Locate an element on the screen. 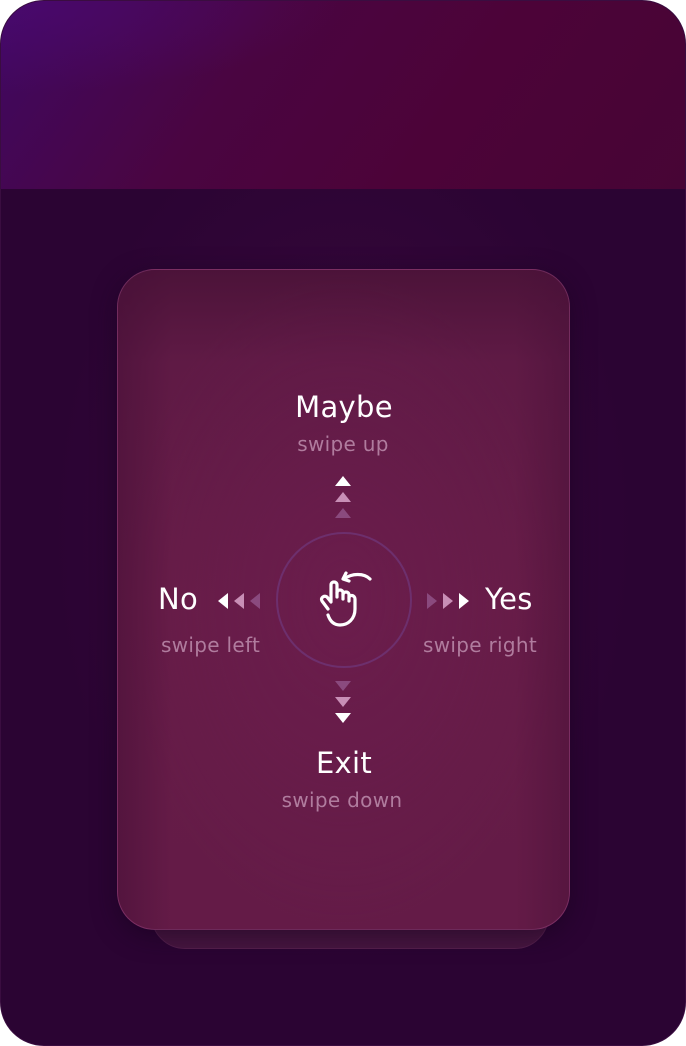 The image size is (686, 1046). triple-arrow-left-icon is located at coordinates (239, 601).